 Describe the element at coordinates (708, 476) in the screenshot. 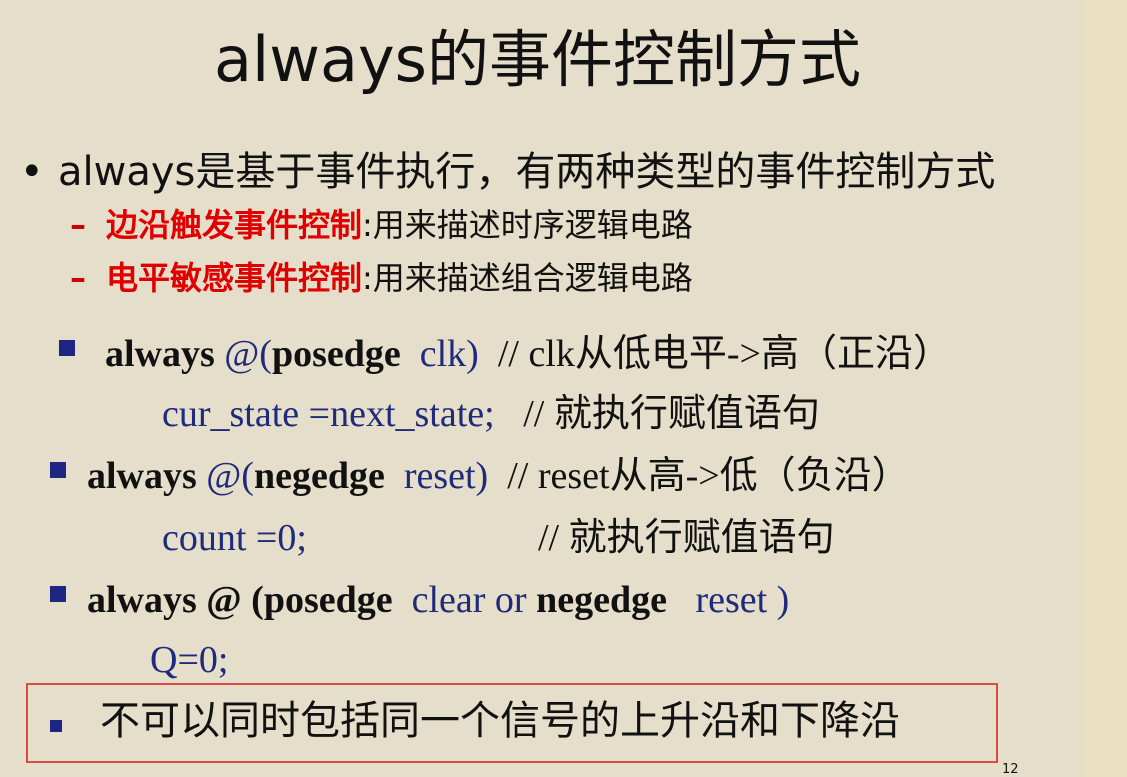

I see `code-comment: // reset从高->低（负沿）` at that location.